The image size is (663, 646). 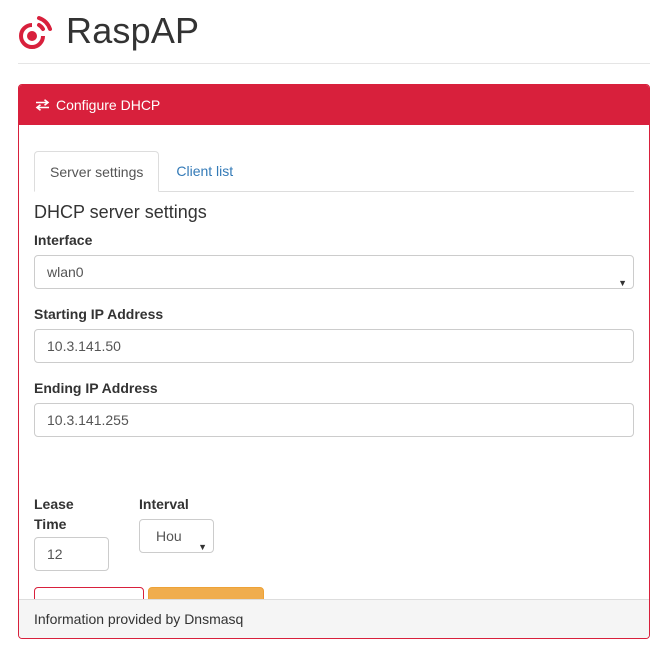 I want to click on start-ip-field: Starting IP Address 10.3.141.50, so click(x=334, y=334).